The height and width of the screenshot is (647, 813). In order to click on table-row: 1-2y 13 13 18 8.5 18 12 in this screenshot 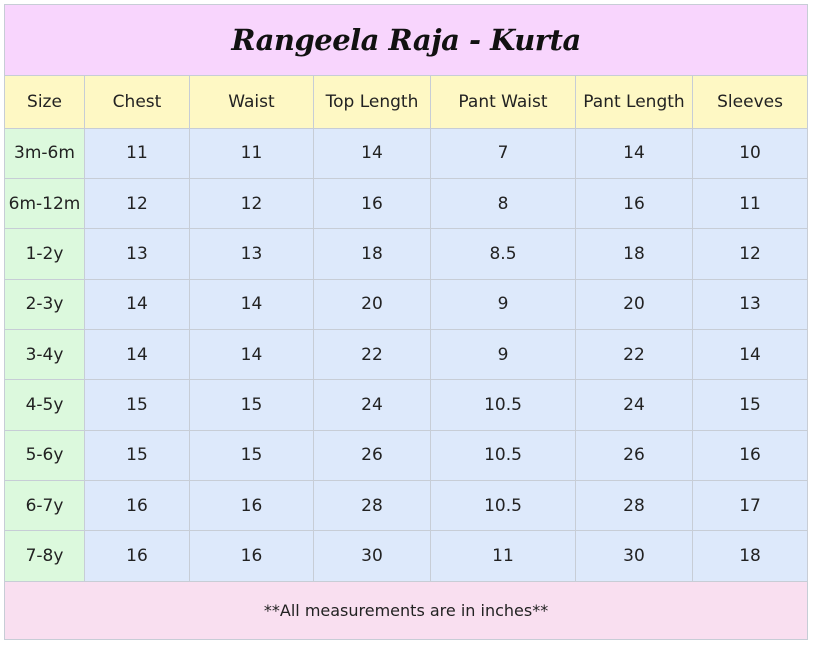, I will do `click(406, 254)`.